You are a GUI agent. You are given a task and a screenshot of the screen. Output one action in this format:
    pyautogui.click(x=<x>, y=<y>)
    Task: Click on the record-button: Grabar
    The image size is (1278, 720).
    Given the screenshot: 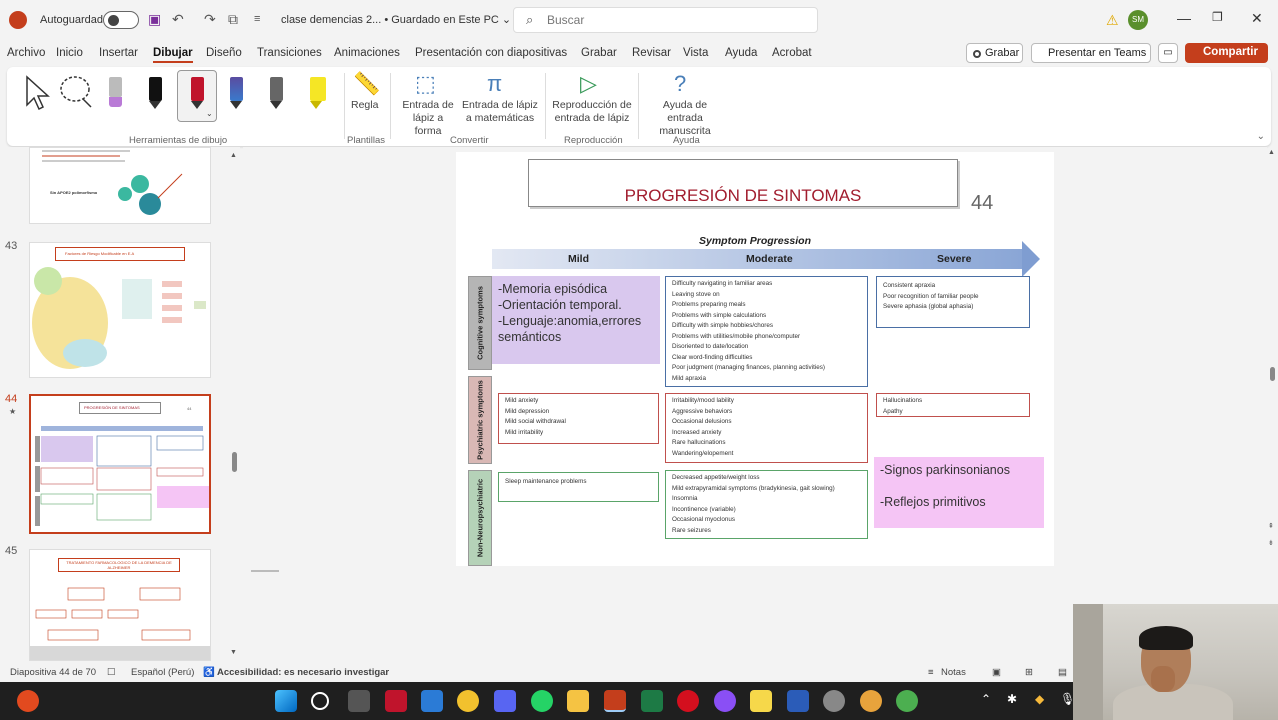 What is the action you would take?
    pyautogui.click(x=994, y=53)
    